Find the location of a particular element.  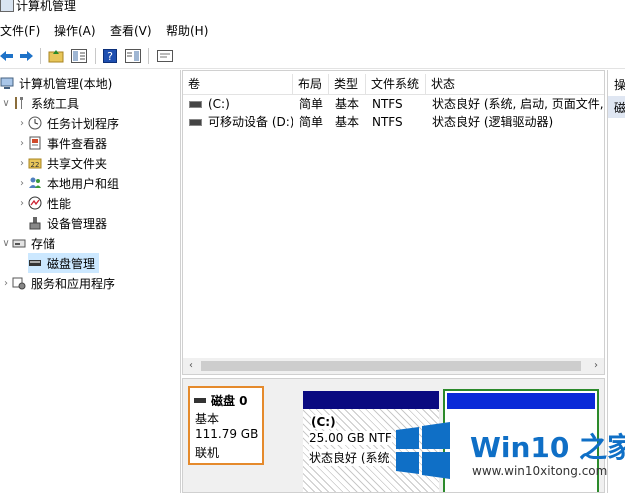

disk-0-info: 磁盘 0 基本 111.79 GB 联机 is located at coordinates (226, 425).